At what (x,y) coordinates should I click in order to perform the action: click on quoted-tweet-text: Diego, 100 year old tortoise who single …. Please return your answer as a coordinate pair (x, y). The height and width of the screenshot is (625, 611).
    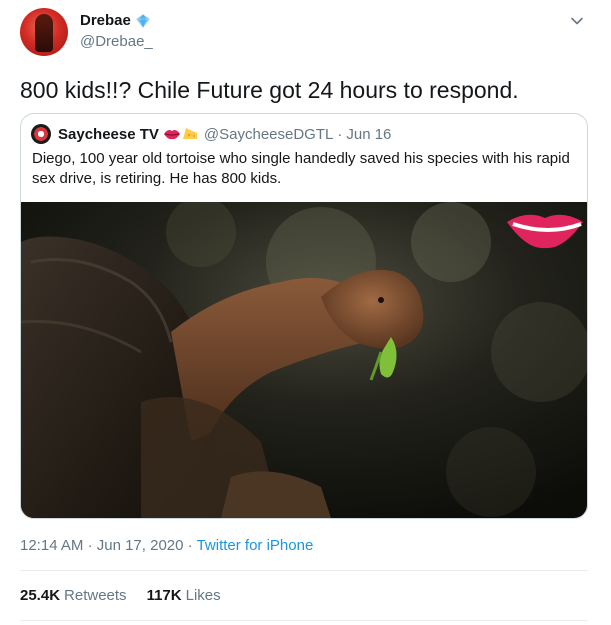
    Looking at the image, I should click on (301, 168).